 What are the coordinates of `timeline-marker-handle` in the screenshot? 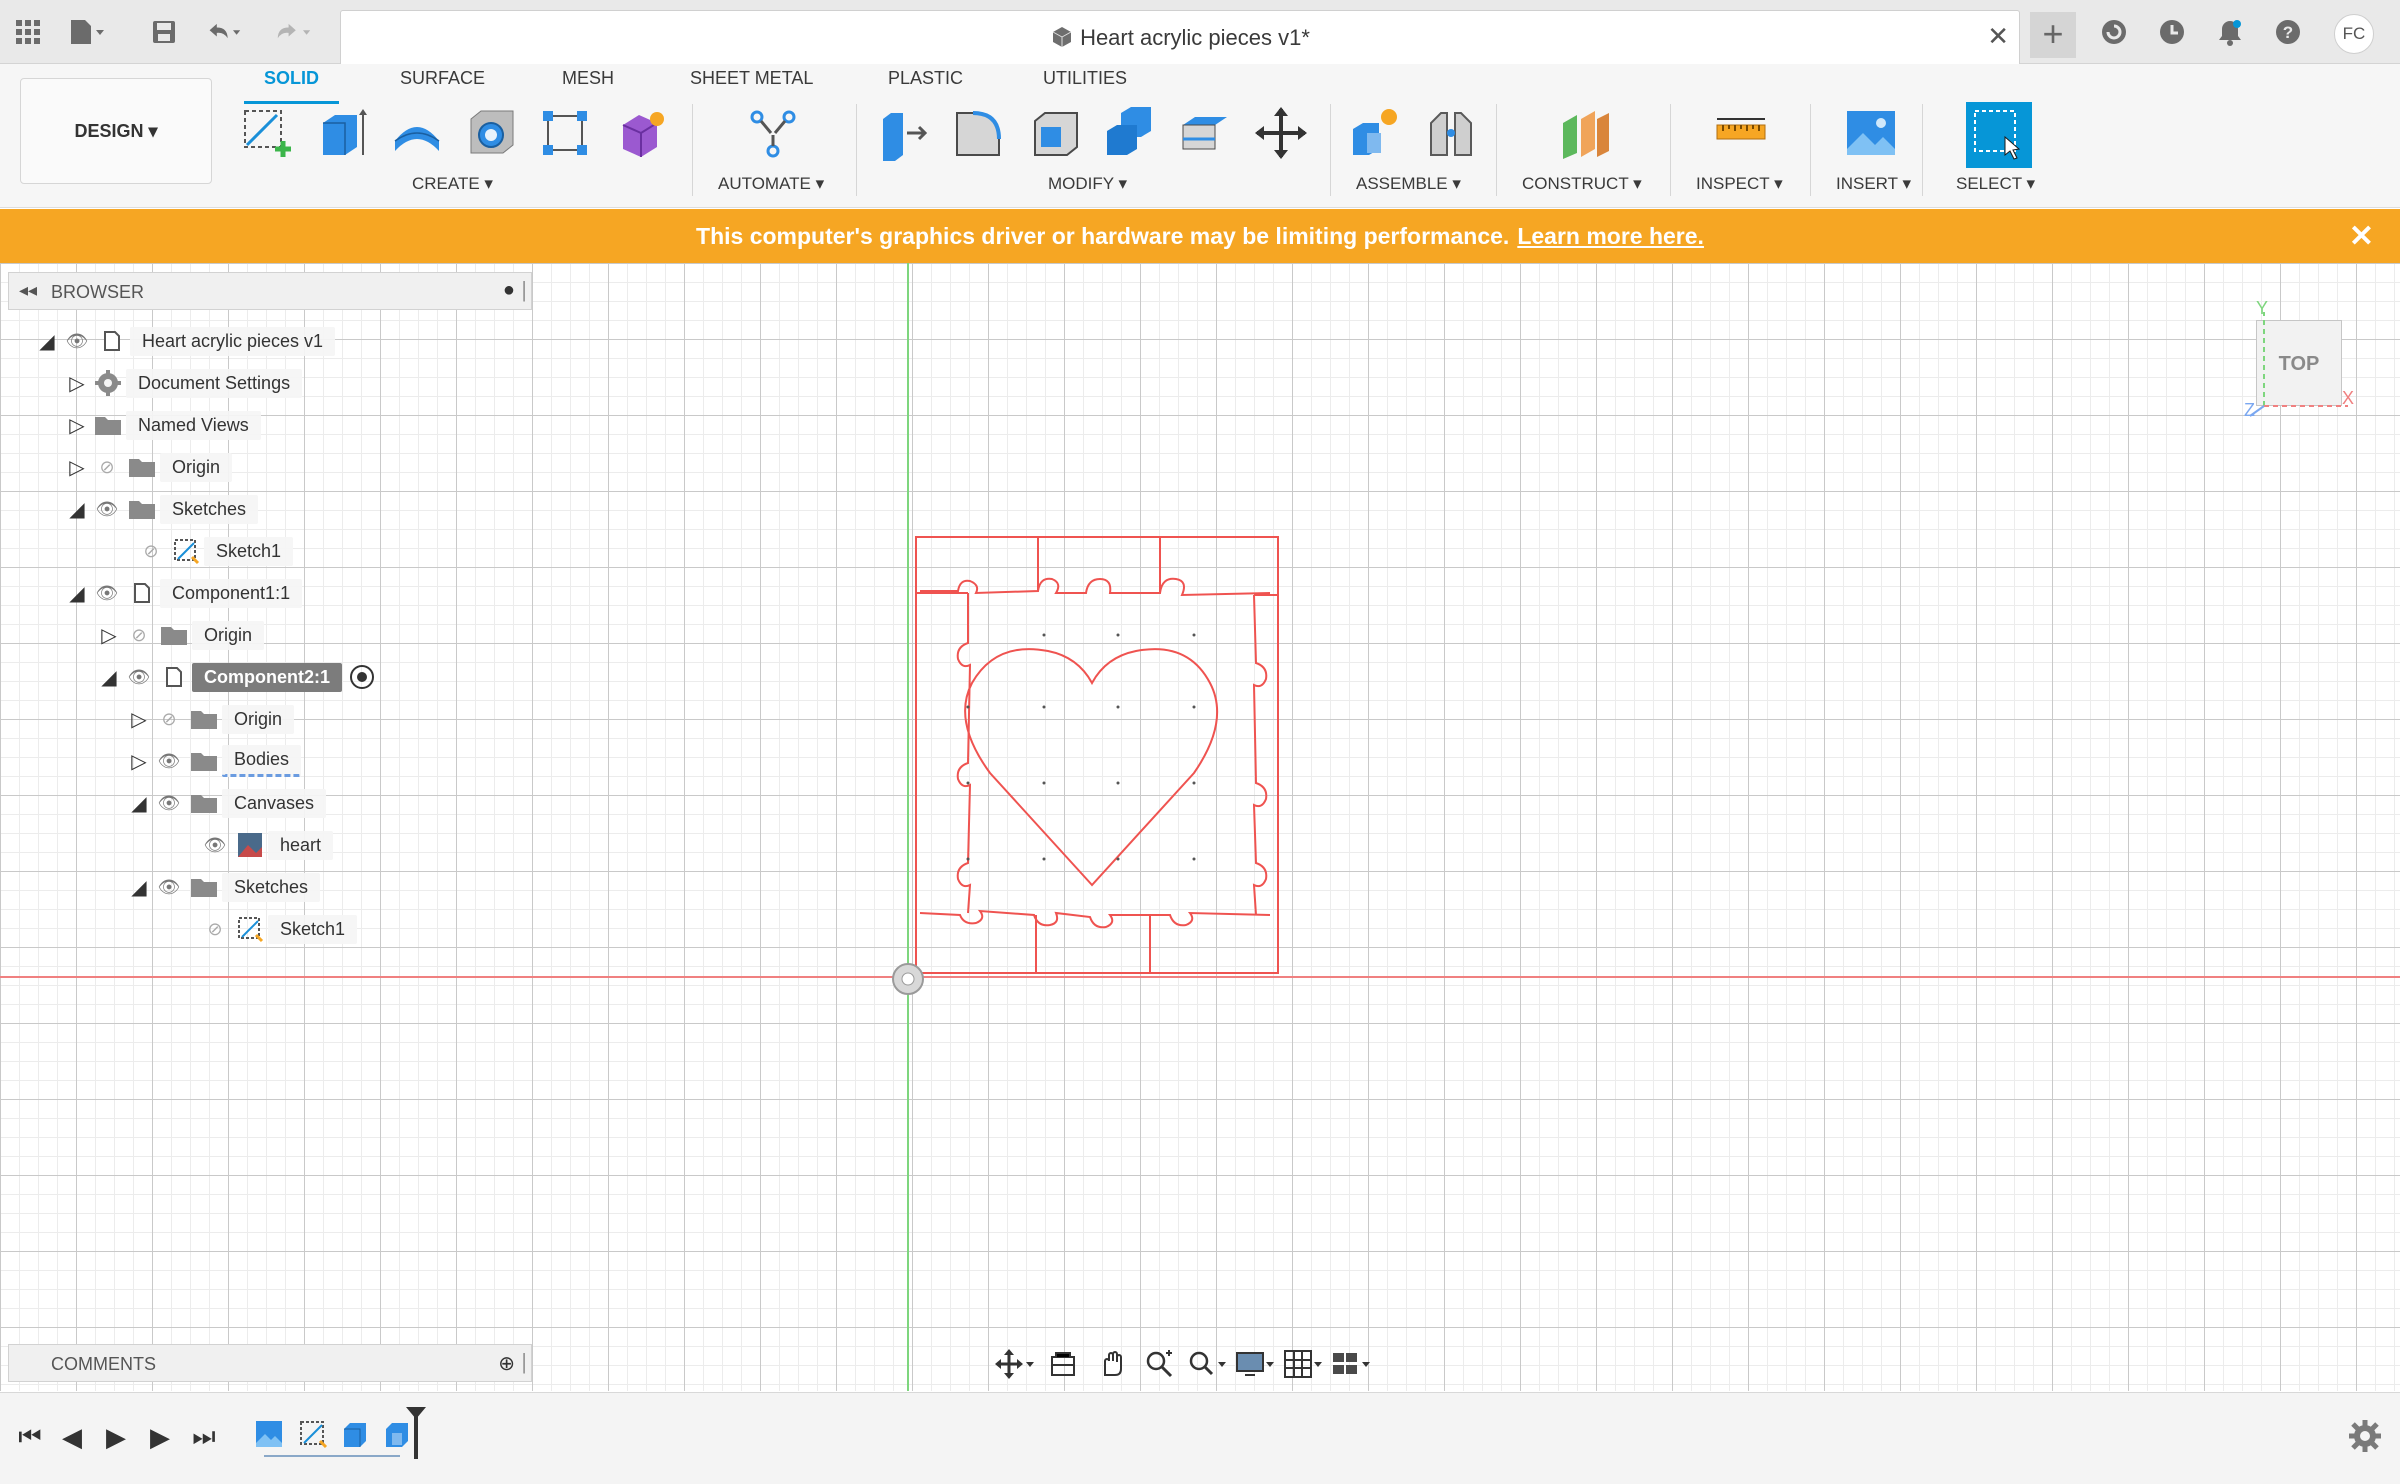 It's located at (416, 1413).